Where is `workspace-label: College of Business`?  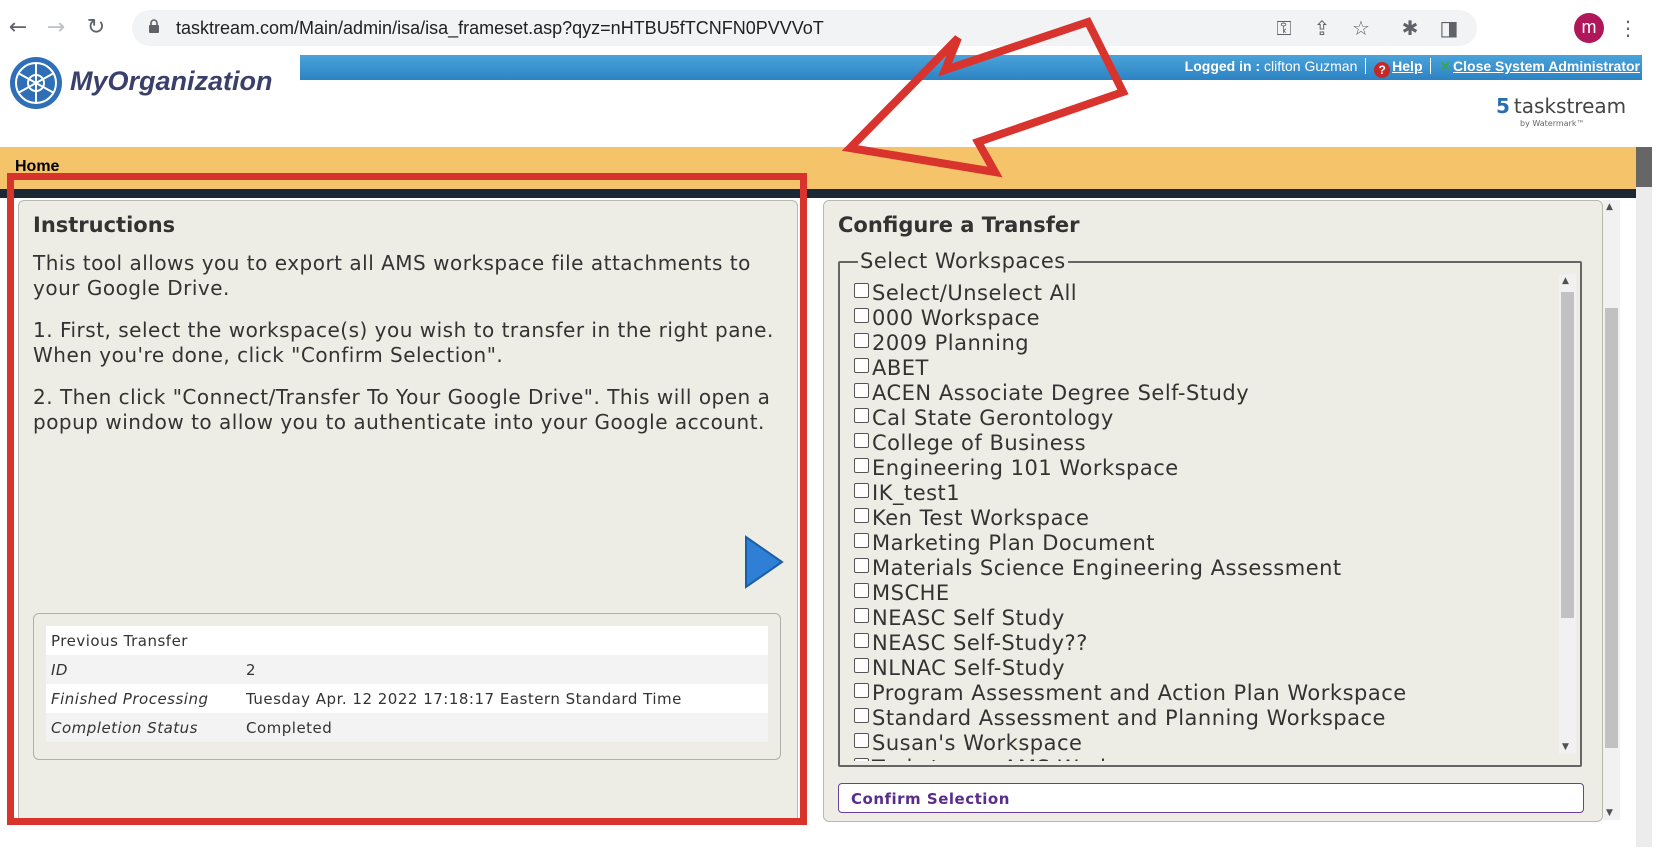 workspace-label: College of Business is located at coordinates (979, 443).